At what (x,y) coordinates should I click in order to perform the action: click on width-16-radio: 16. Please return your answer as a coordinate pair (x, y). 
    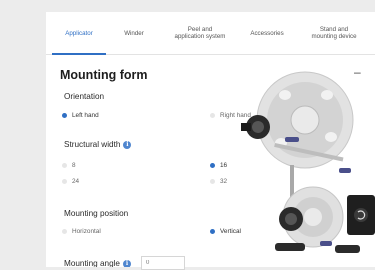
    Looking at the image, I should click on (218, 165).